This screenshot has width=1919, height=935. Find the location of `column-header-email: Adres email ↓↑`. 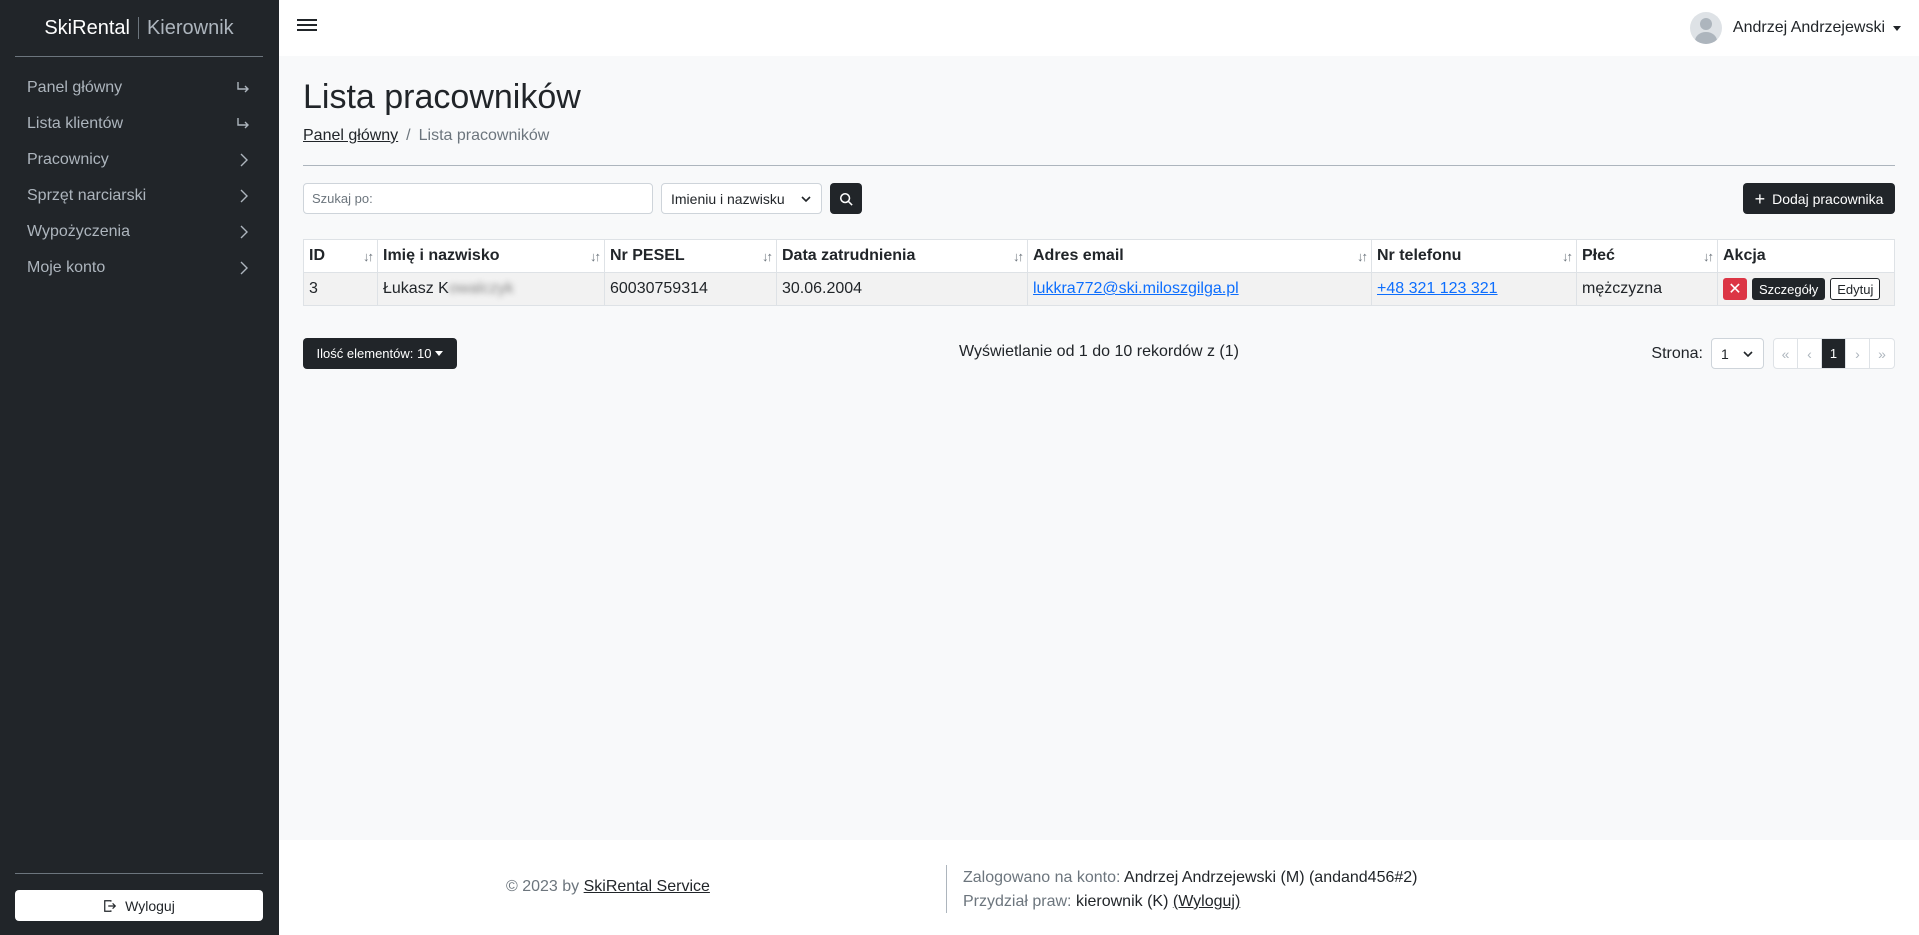

column-header-email: Adres email ↓↑ is located at coordinates (1199, 256).